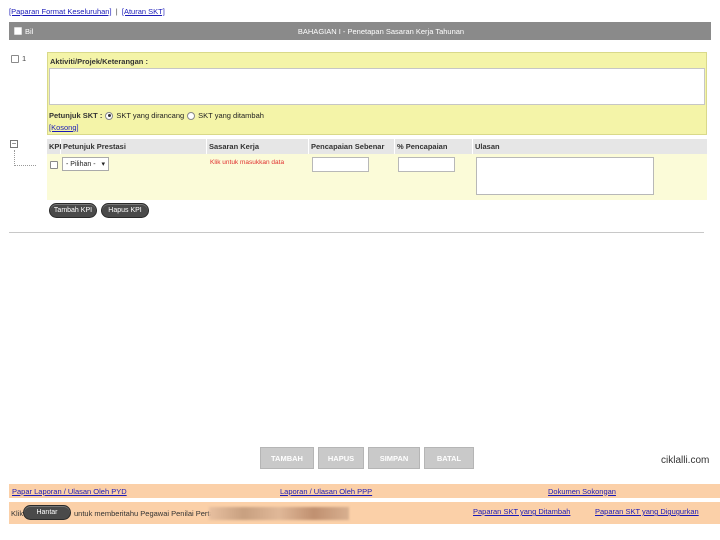 Image resolution: width=720 pixels, height=540 pixels. What do you see at coordinates (258, 146) in the screenshot?
I see `col-sasaran-kerja: Sasaran Kerja` at bounding box center [258, 146].